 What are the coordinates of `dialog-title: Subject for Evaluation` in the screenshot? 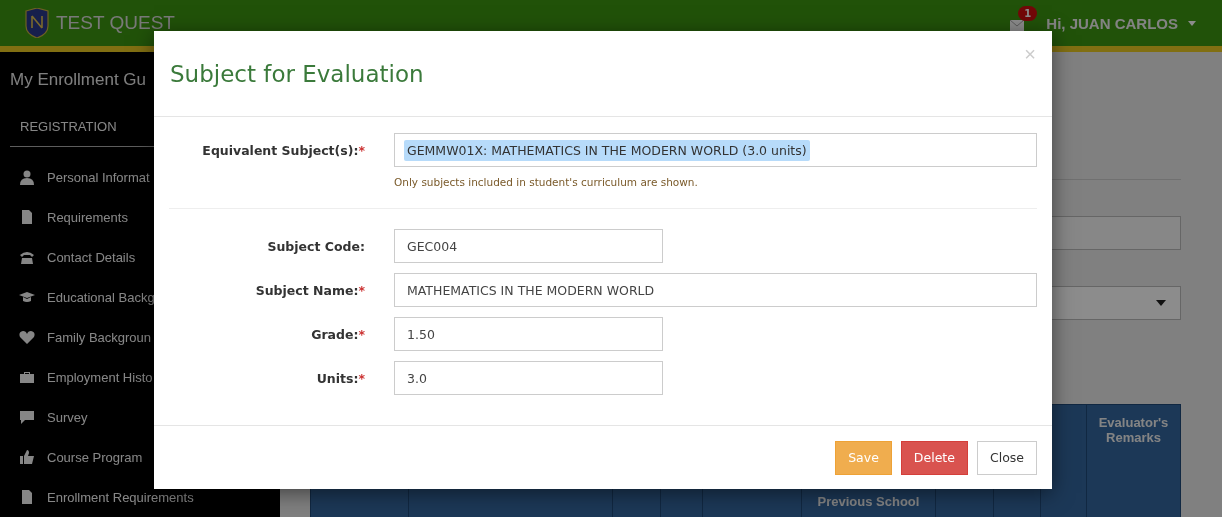 It's located at (297, 73).